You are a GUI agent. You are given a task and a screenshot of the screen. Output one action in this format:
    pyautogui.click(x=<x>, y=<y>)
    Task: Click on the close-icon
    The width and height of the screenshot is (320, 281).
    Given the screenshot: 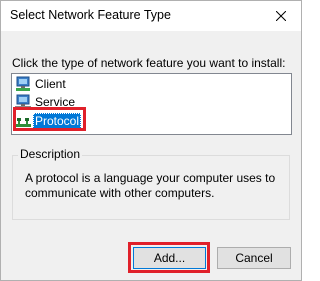 What is the action you would take?
    pyautogui.click(x=281, y=16)
    